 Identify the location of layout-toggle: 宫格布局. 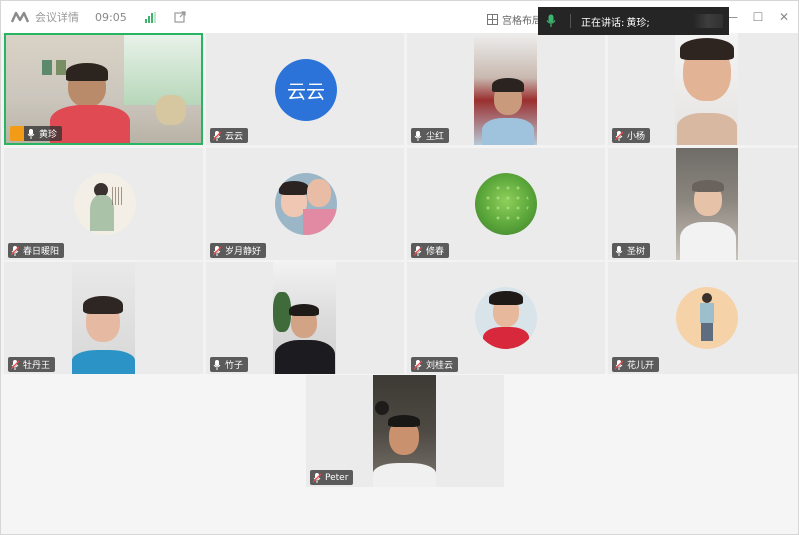
(514, 19).